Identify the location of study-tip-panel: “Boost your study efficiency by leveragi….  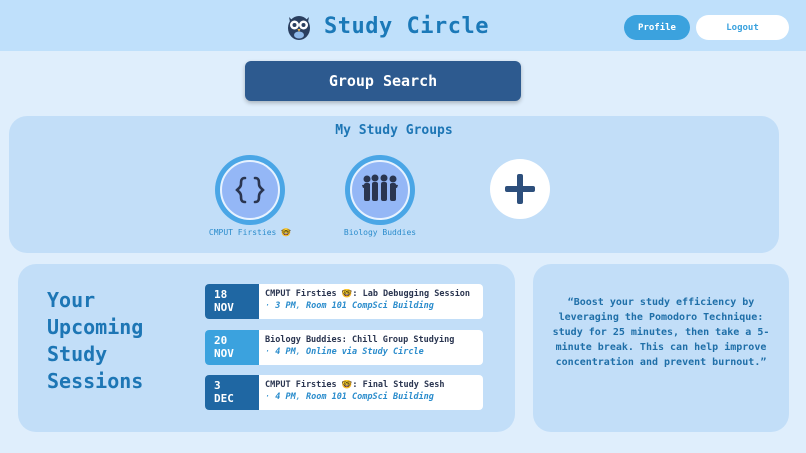
(661, 348).